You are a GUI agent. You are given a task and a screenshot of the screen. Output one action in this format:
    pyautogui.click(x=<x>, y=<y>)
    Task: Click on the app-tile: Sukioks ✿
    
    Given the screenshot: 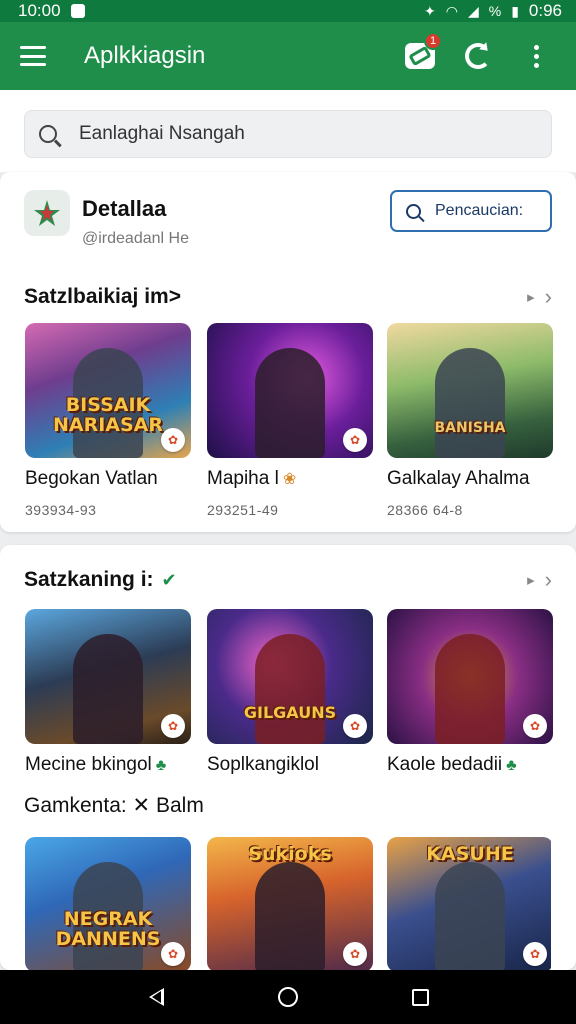 What is the action you would take?
    pyautogui.click(x=290, y=904)
    